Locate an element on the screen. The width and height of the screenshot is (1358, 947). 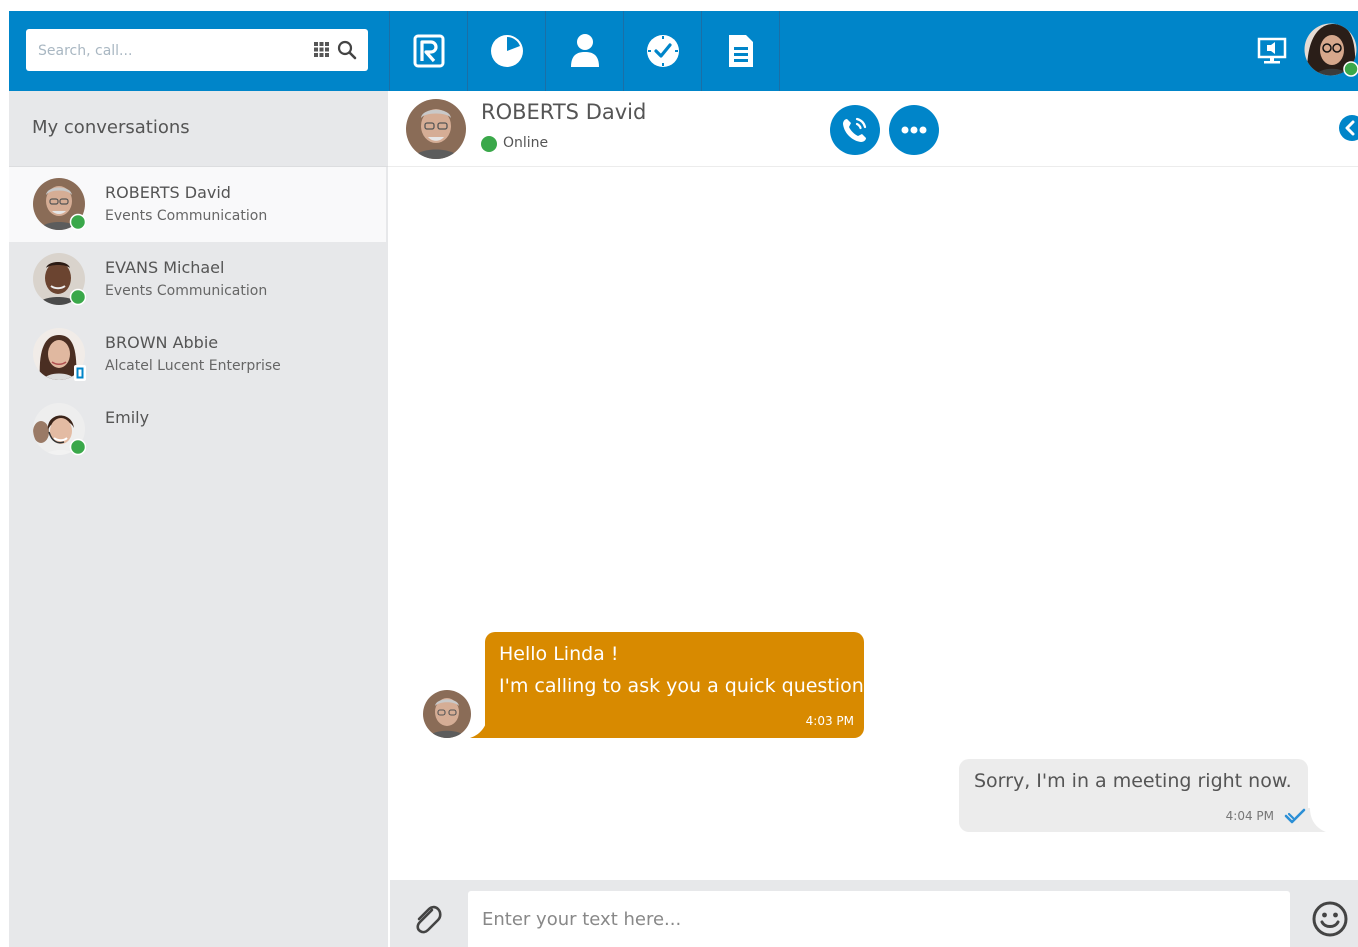
contact-company: Alcatel Lucent Enterprise is located at coordinates (193, 366).